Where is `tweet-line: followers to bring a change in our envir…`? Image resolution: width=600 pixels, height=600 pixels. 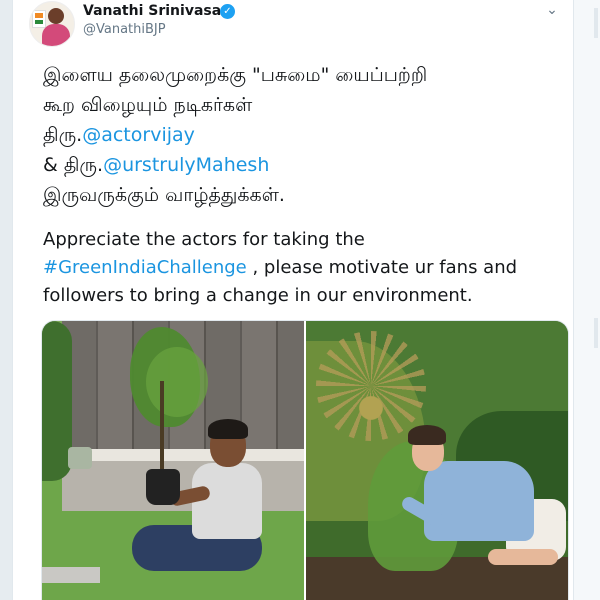
tweet-line: followers to bring a change in our envir… is located at coordinates (258, 295).